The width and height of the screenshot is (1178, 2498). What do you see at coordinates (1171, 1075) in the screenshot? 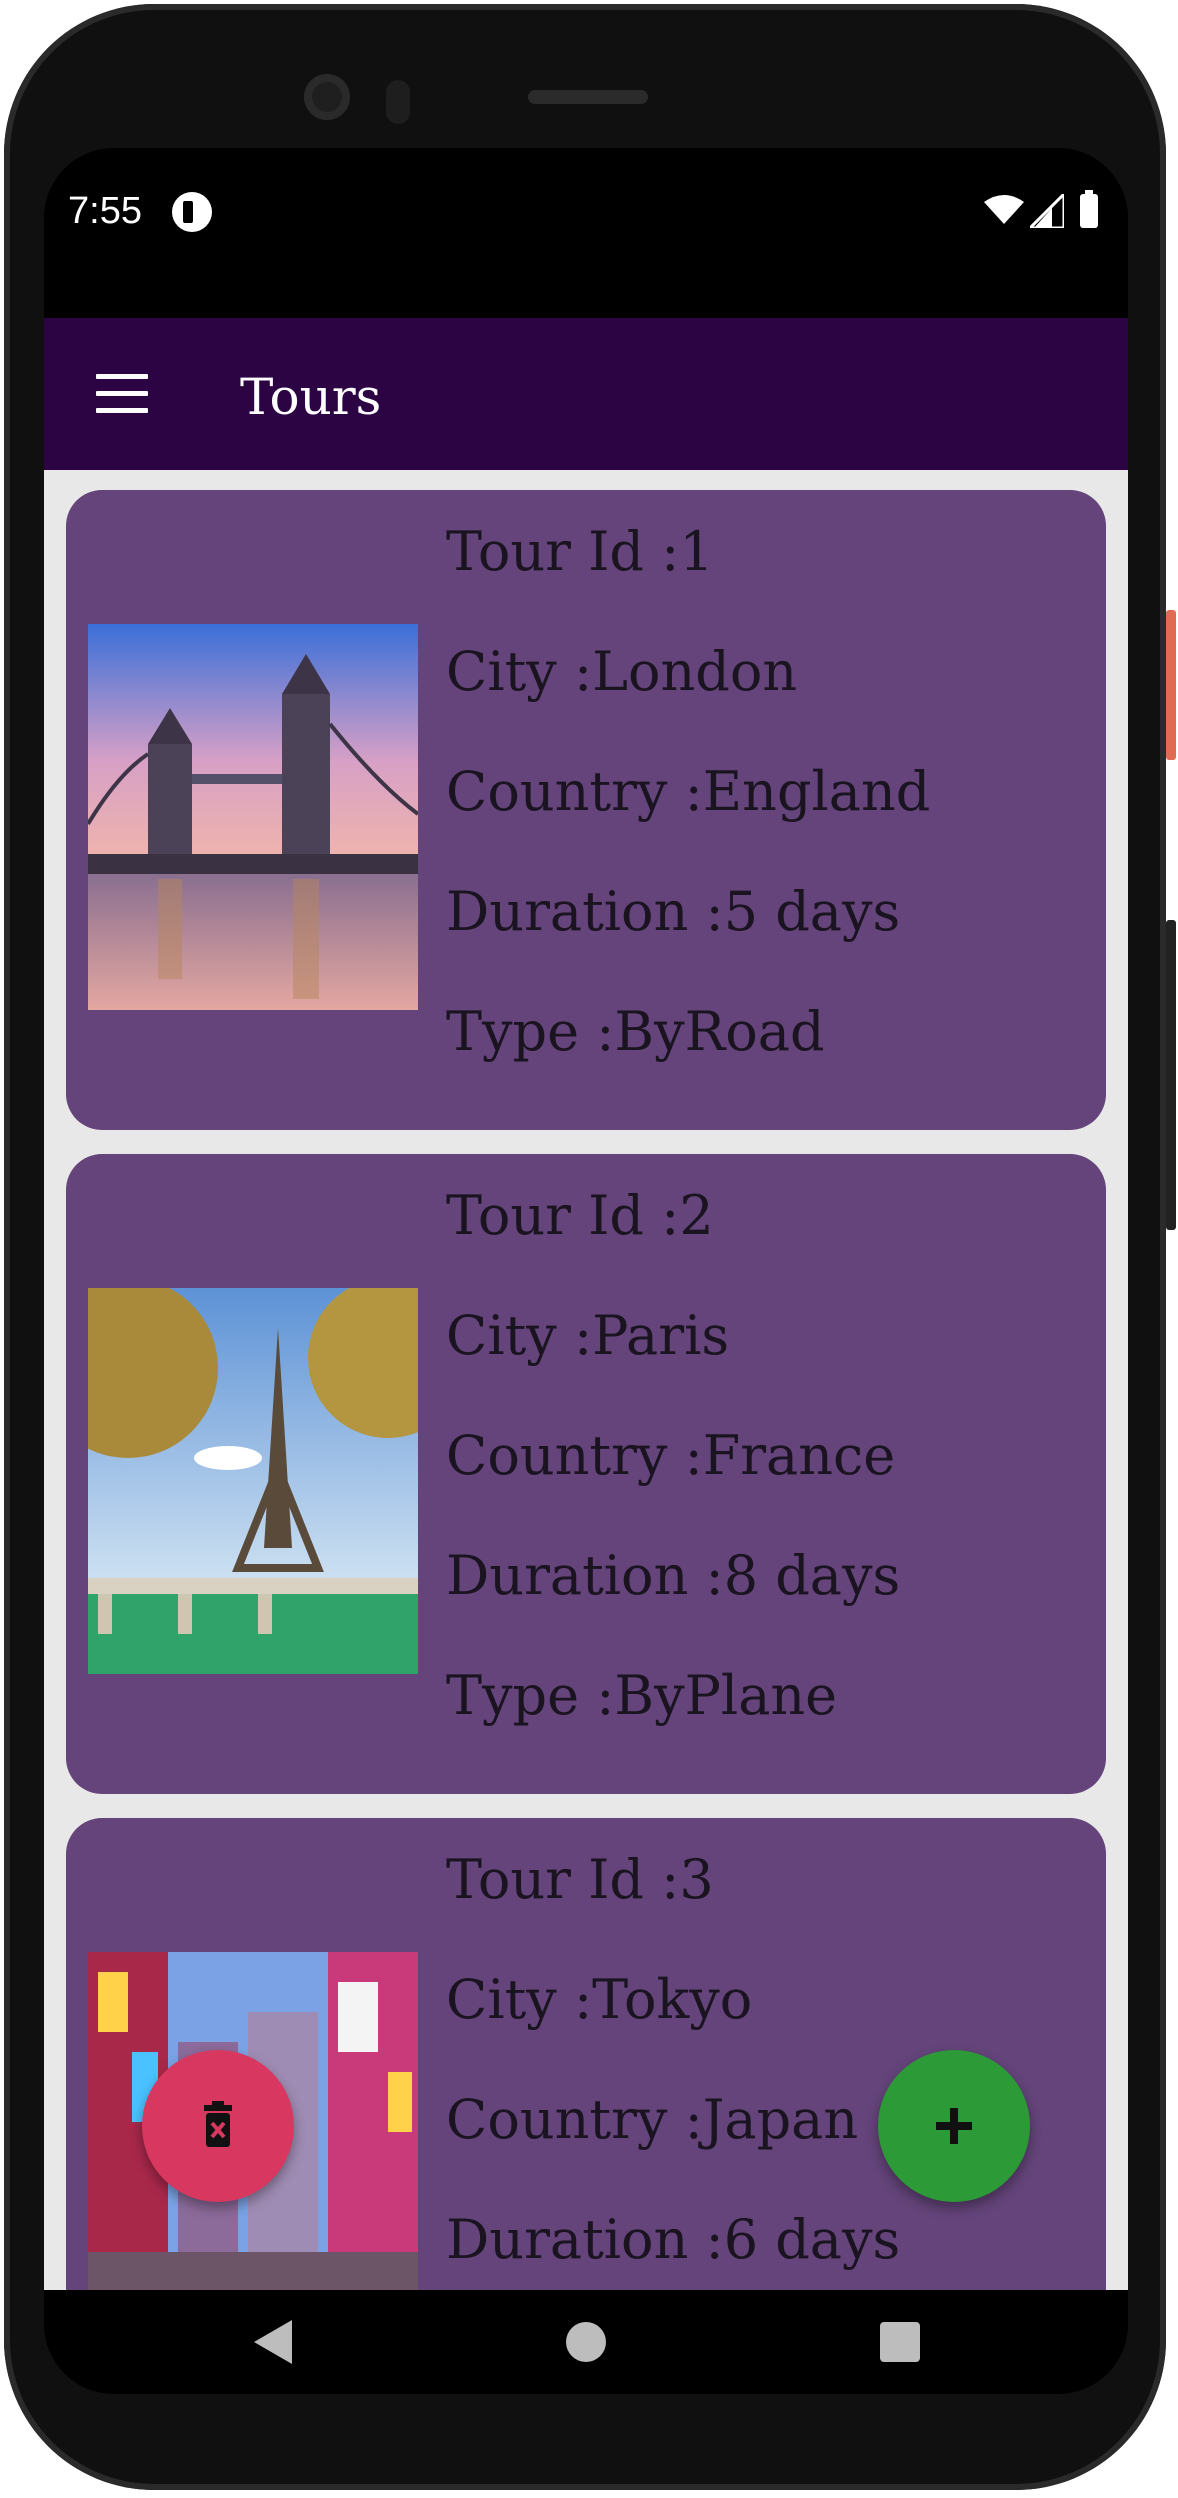
I see `volume-button` at bounding box center [1171, 1075].